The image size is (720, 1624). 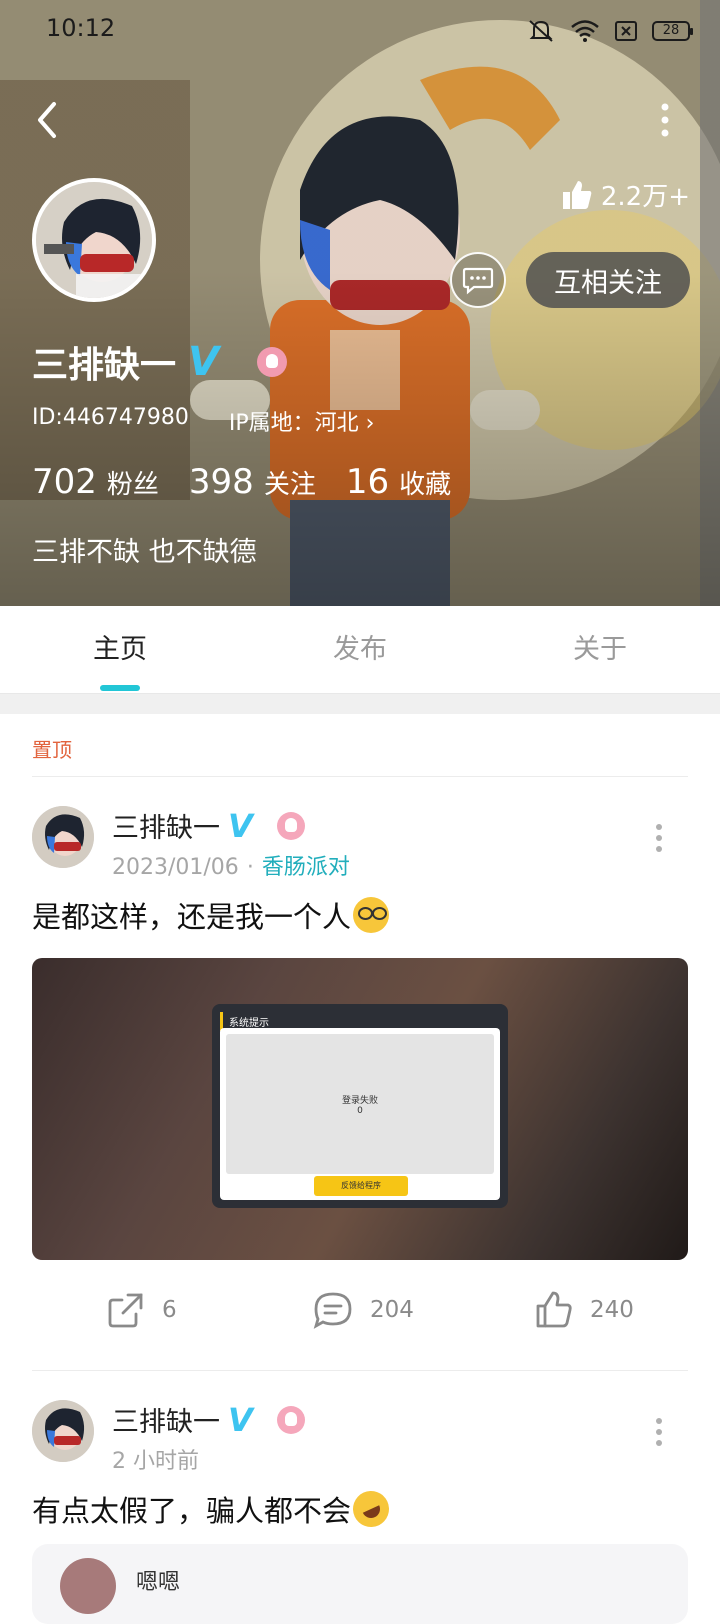 I want to click on share-action: 6, so click(x=141, y=1310).